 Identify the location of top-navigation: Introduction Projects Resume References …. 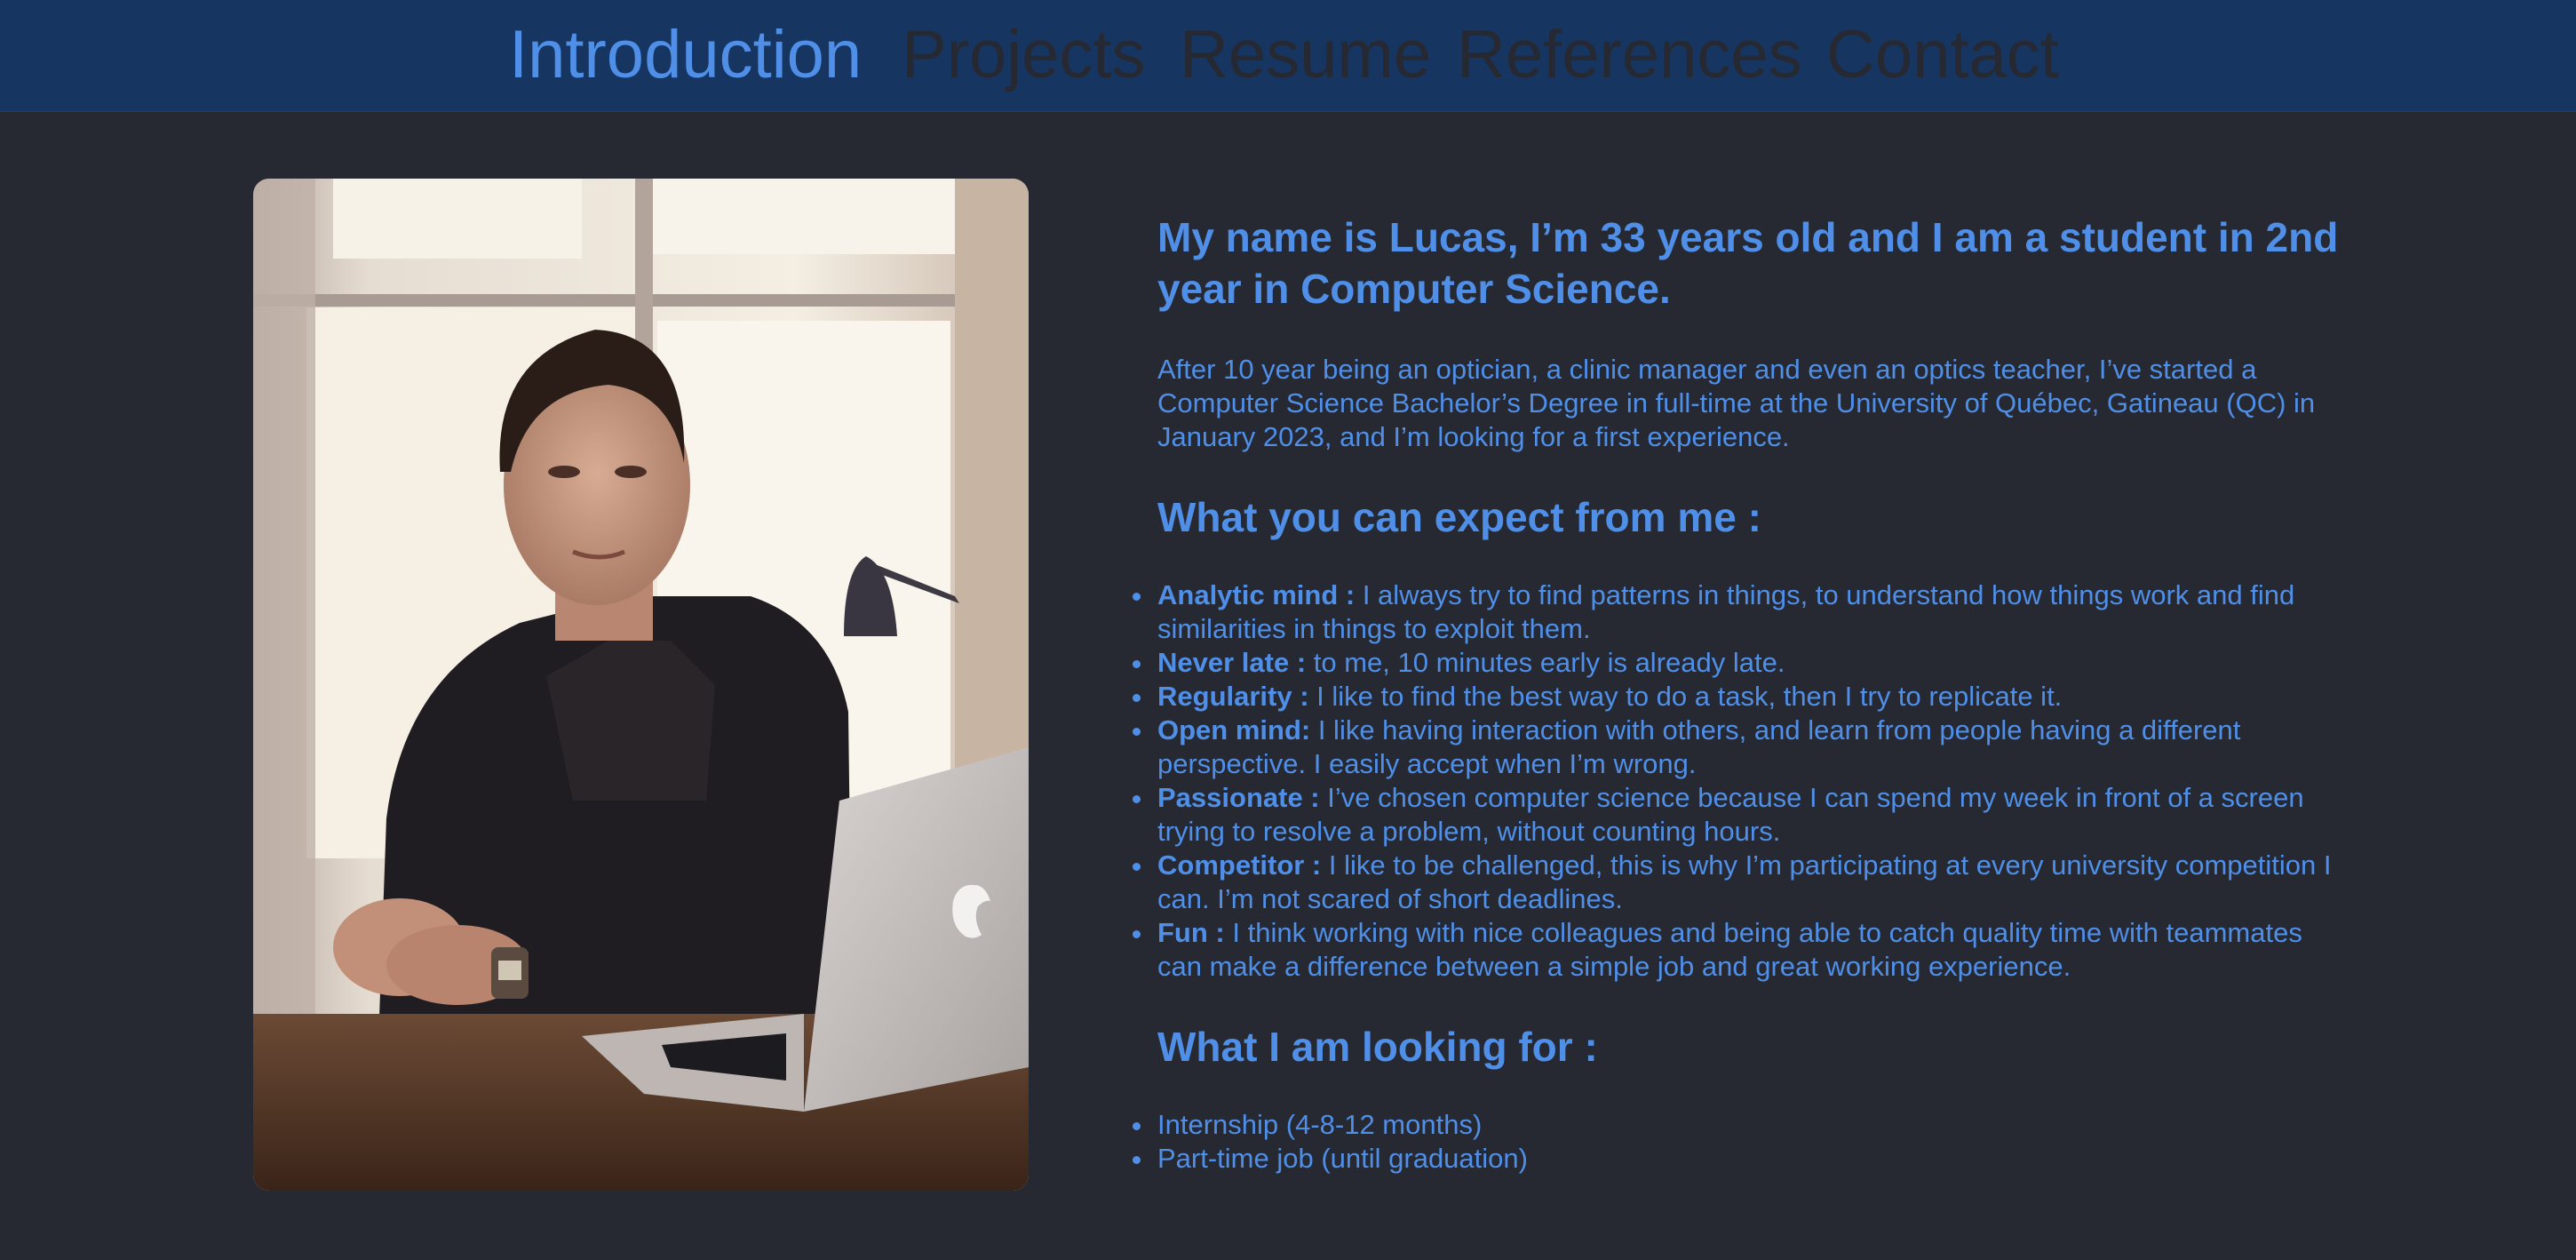
(1288, 56).